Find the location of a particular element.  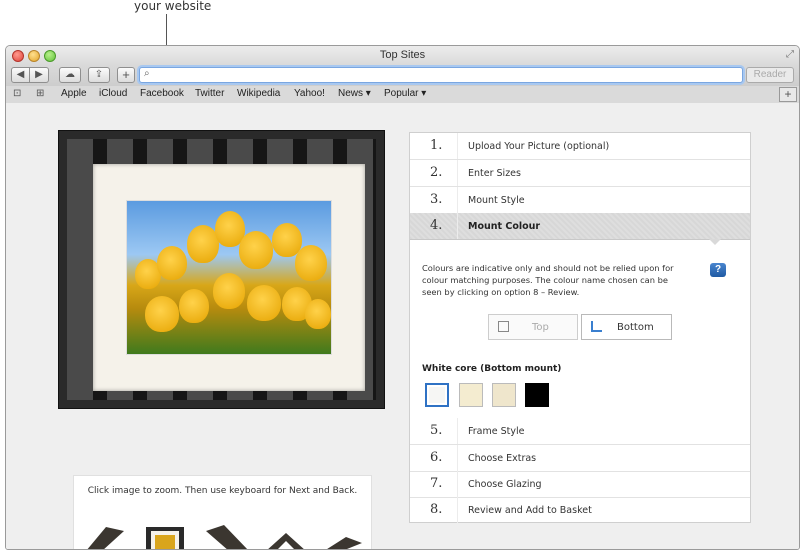

step-number: 2. is located at coordinates (436, 172).